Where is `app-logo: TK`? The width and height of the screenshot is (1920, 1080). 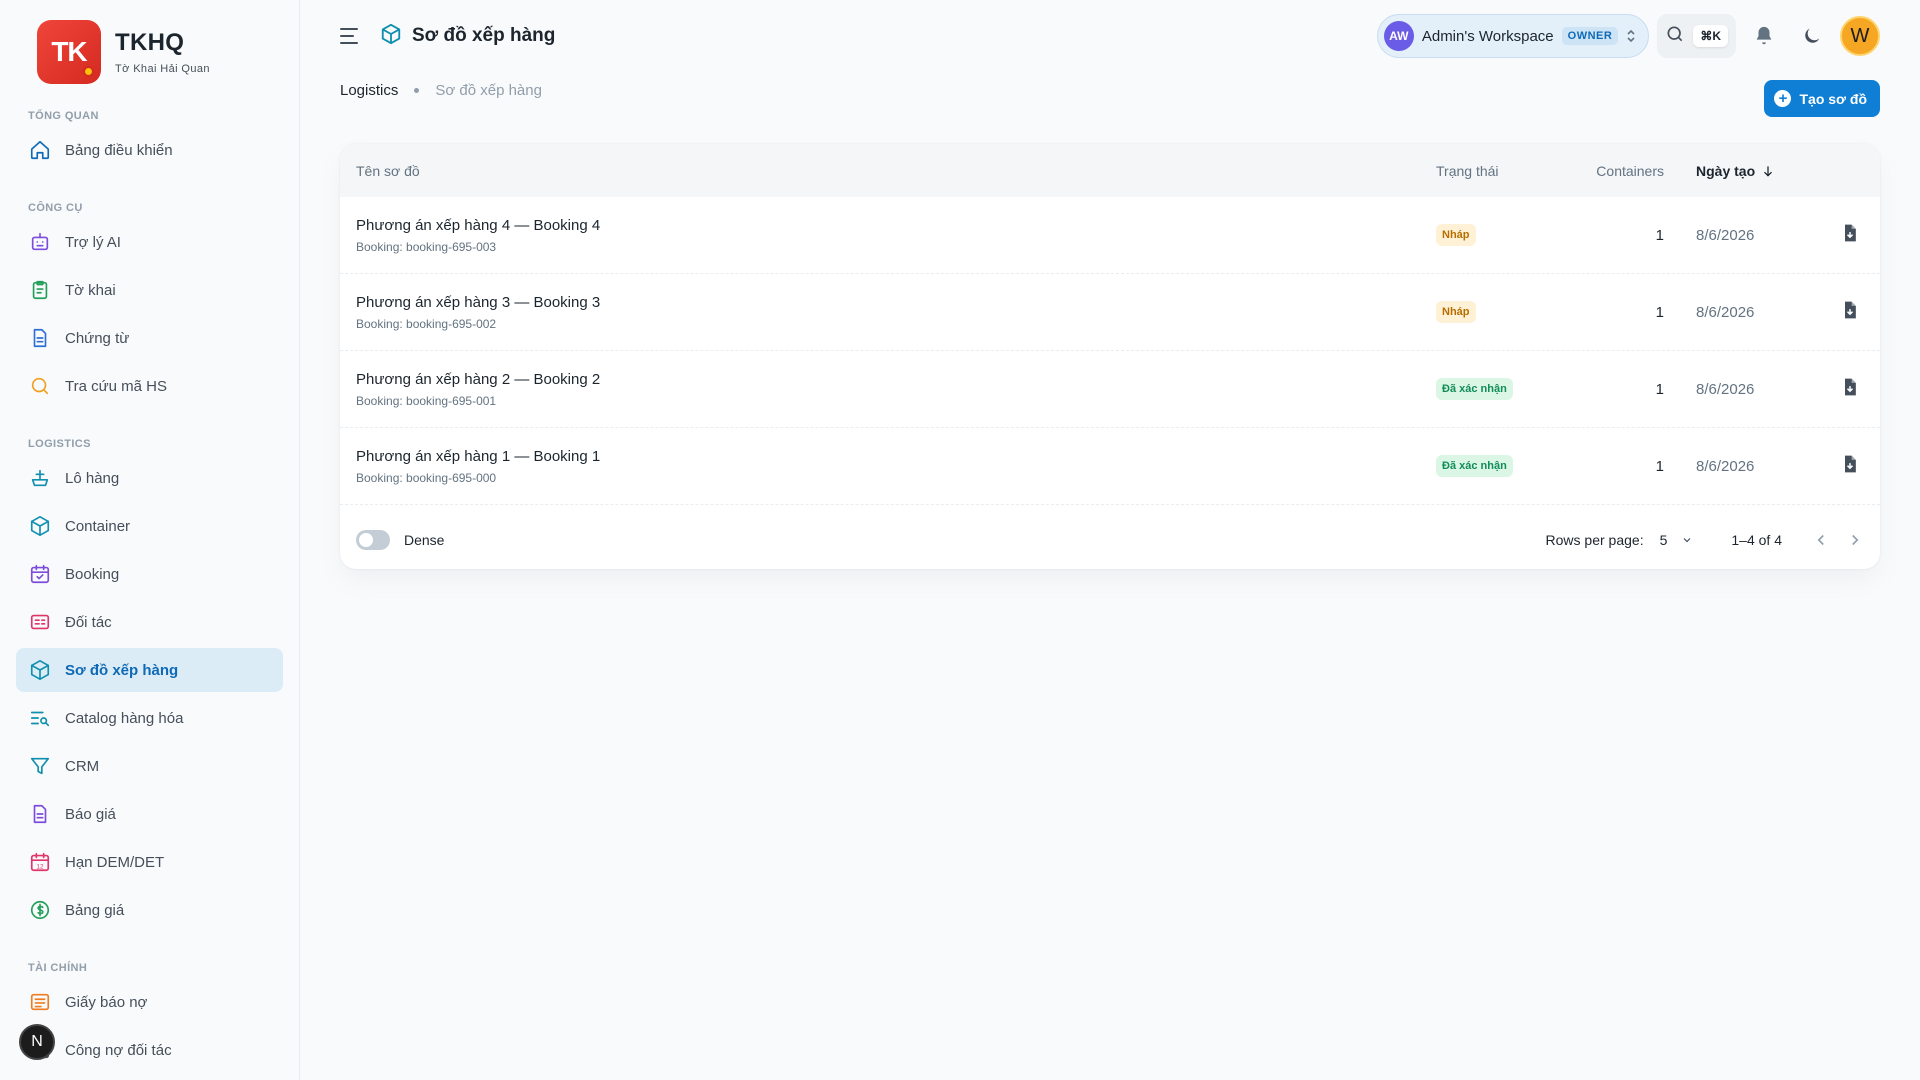 app-logo: TK is located at coordinates (69, 52).